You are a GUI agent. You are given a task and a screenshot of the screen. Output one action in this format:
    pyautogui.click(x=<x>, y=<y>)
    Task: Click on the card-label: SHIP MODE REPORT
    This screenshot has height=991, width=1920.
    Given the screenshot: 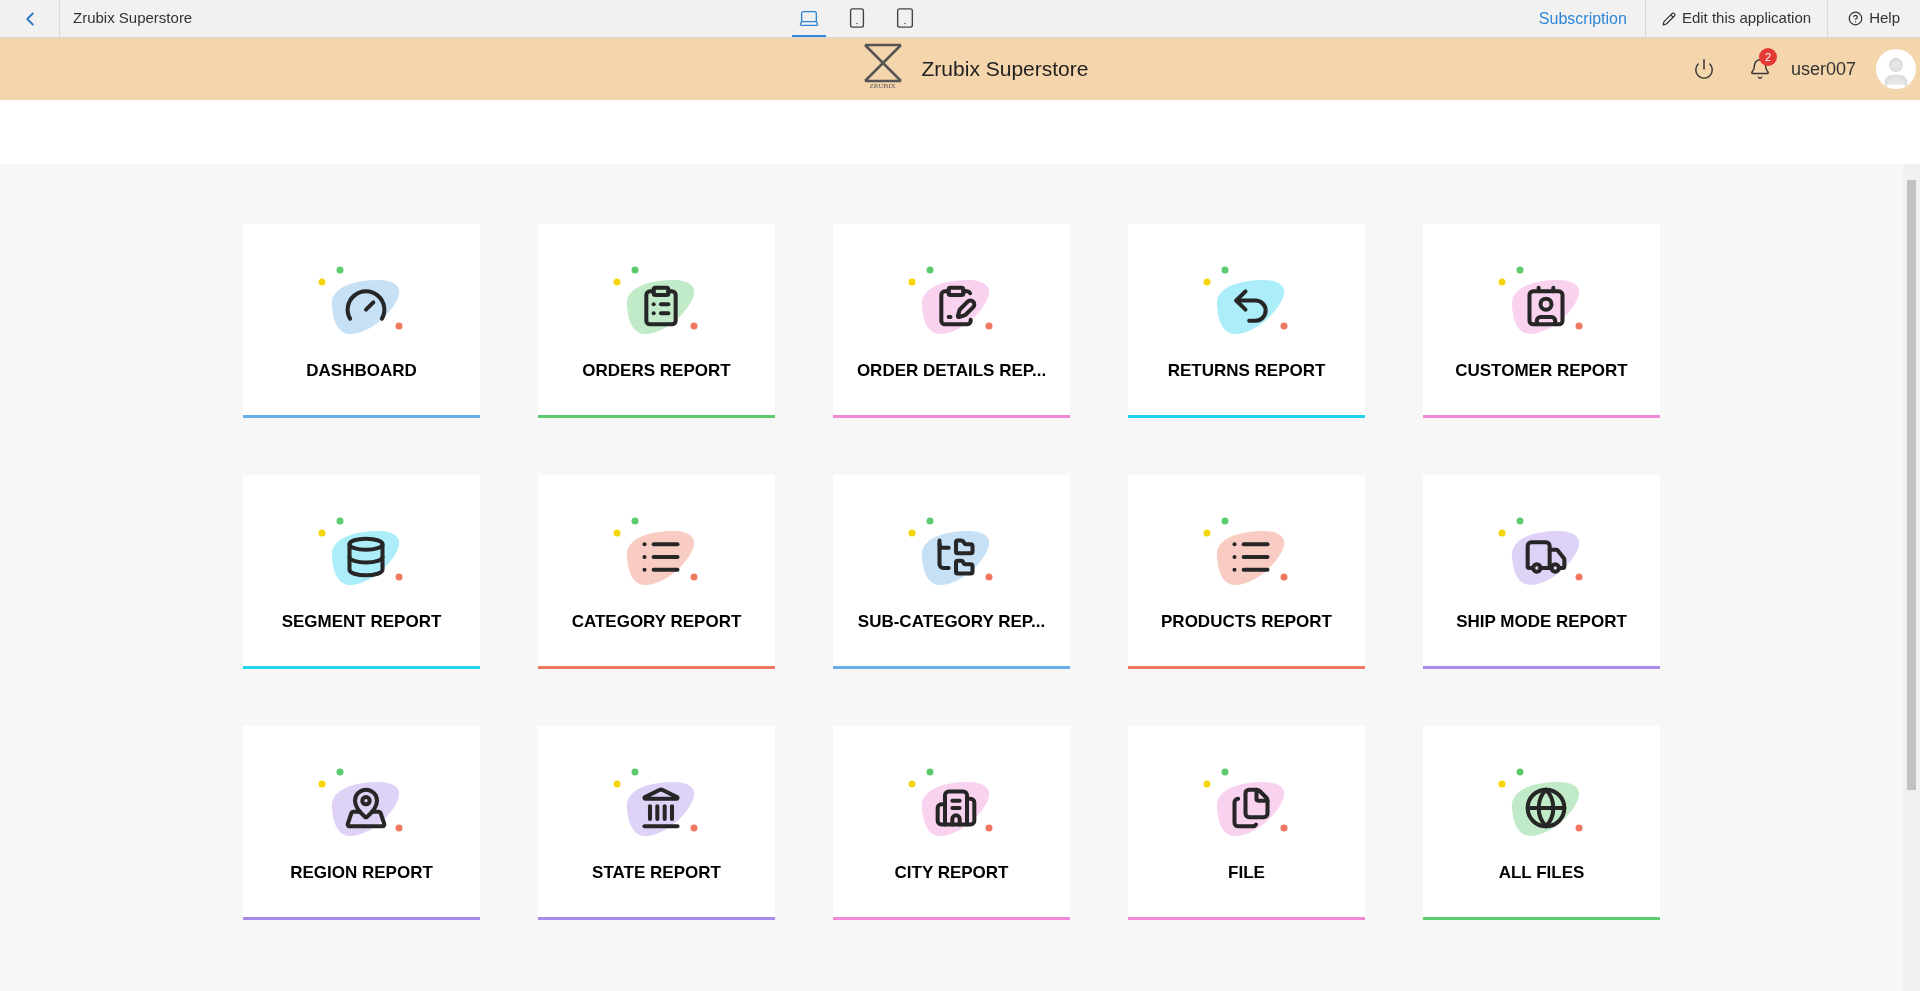 What is the action you would take?
    pyautogui.click(x=1541, y=622)
    